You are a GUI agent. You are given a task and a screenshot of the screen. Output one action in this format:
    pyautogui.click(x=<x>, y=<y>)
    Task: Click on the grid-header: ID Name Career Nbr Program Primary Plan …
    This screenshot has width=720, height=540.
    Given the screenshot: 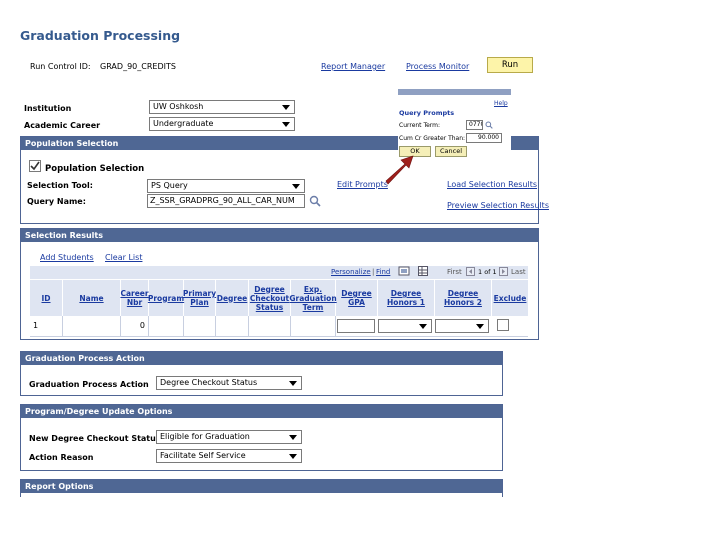 What is the action you would take?
    pyautogui.click(x=279, y=298)
    